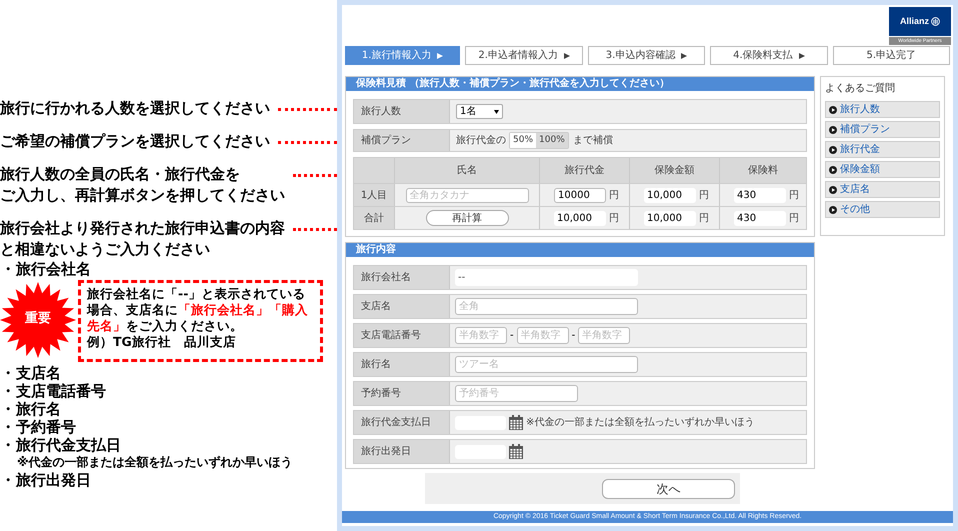  Describe the element at coordinates (546, 306) in the screenshot. I see `text-field: 全角` at that location.